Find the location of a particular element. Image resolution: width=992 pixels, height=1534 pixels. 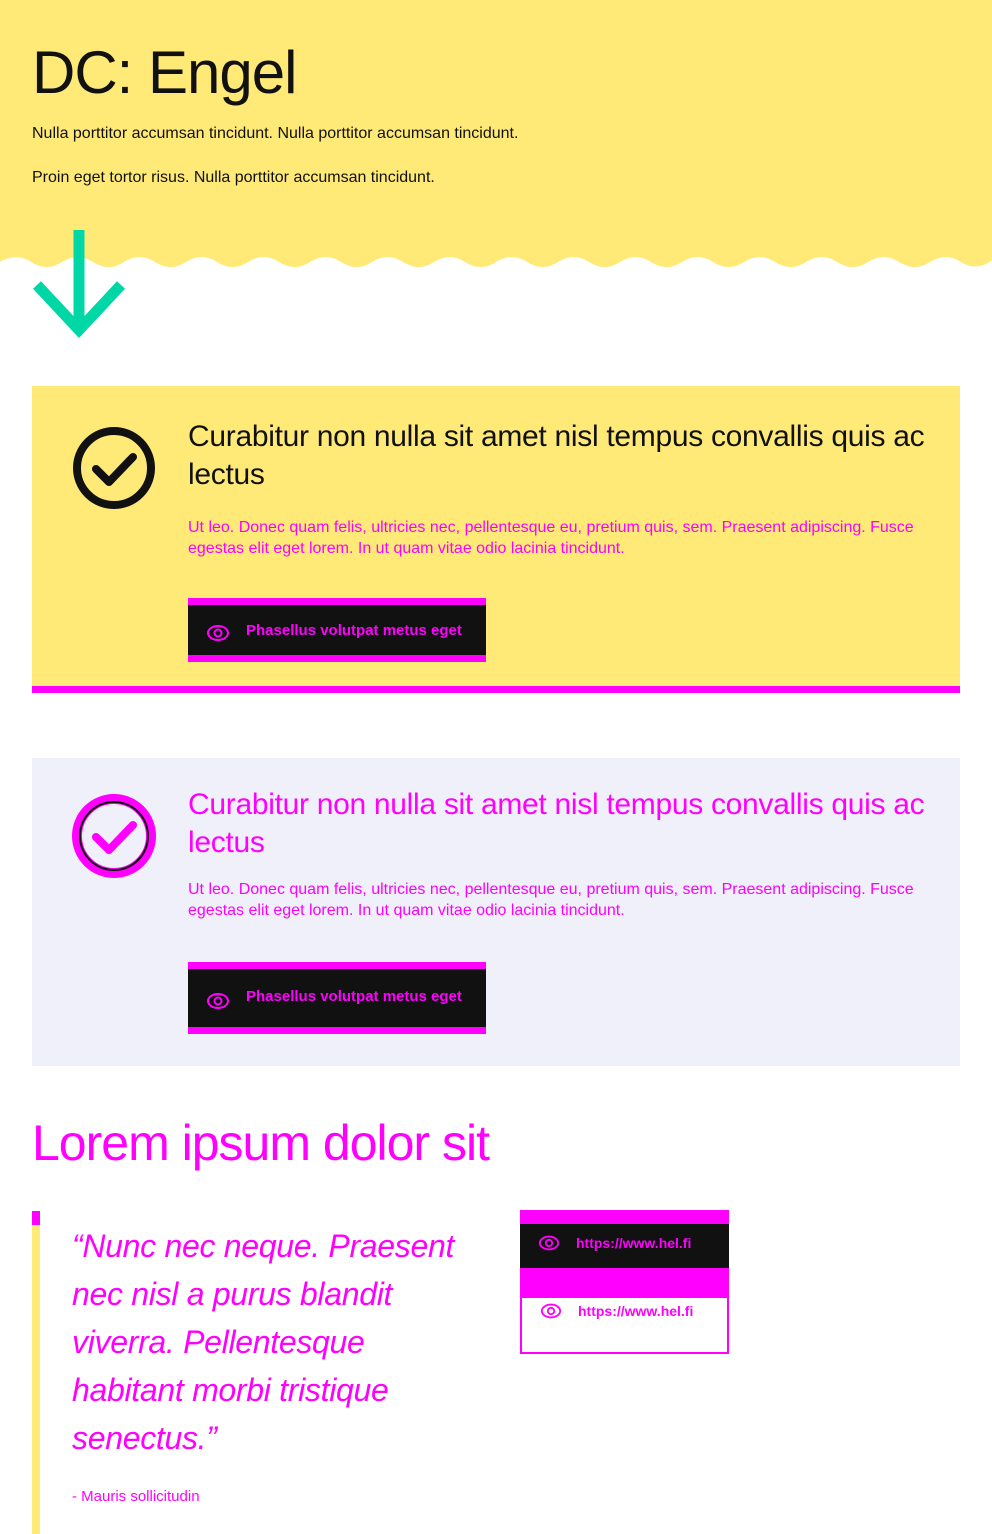

page-title: DC: Engel is located at coordinates (164, 72).